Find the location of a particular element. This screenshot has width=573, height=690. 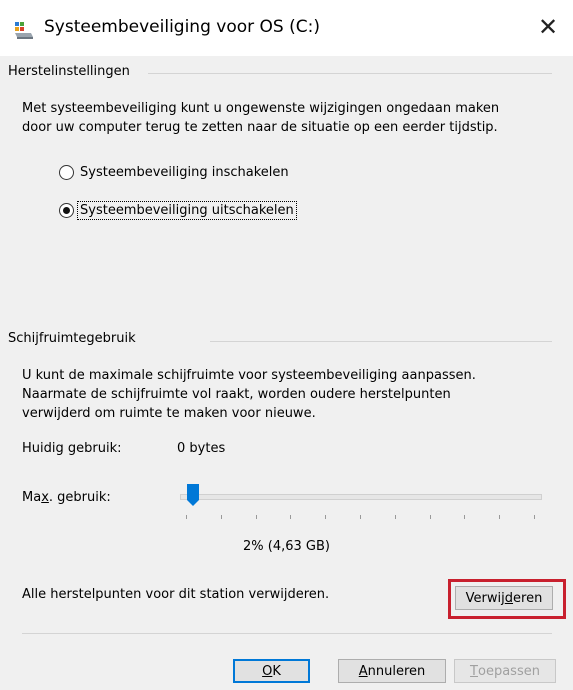

radio-button is located at coordinates (66, 172).